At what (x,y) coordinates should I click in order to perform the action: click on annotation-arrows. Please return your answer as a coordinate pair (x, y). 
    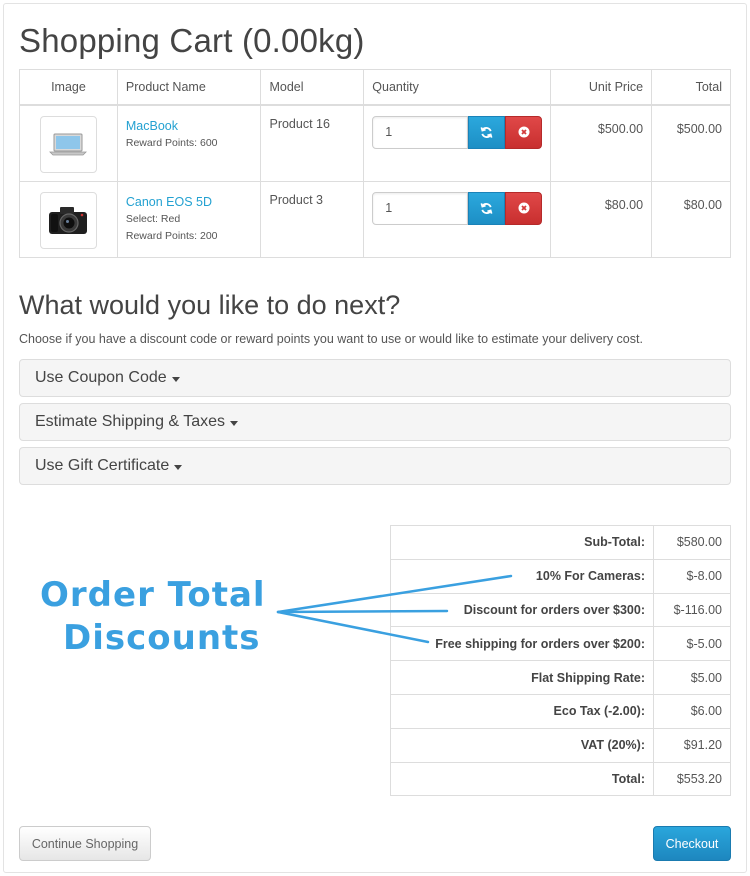
    Looking at the image, I should click on (394, 609).